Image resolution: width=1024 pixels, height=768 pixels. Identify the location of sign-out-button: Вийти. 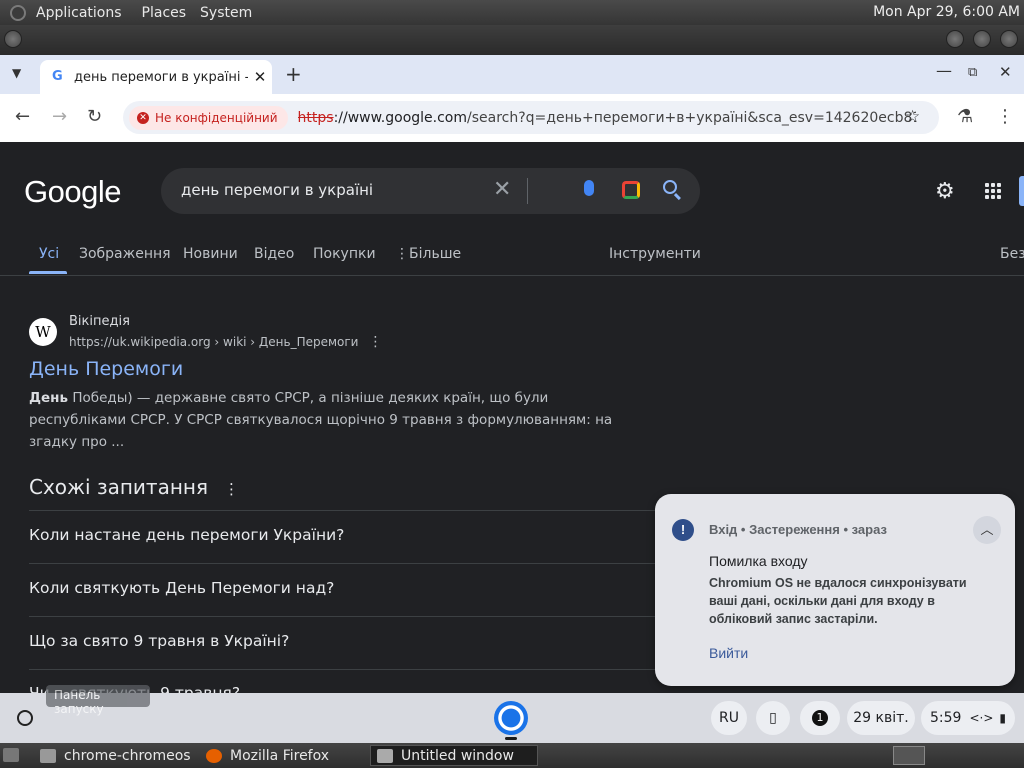
(728, 653).